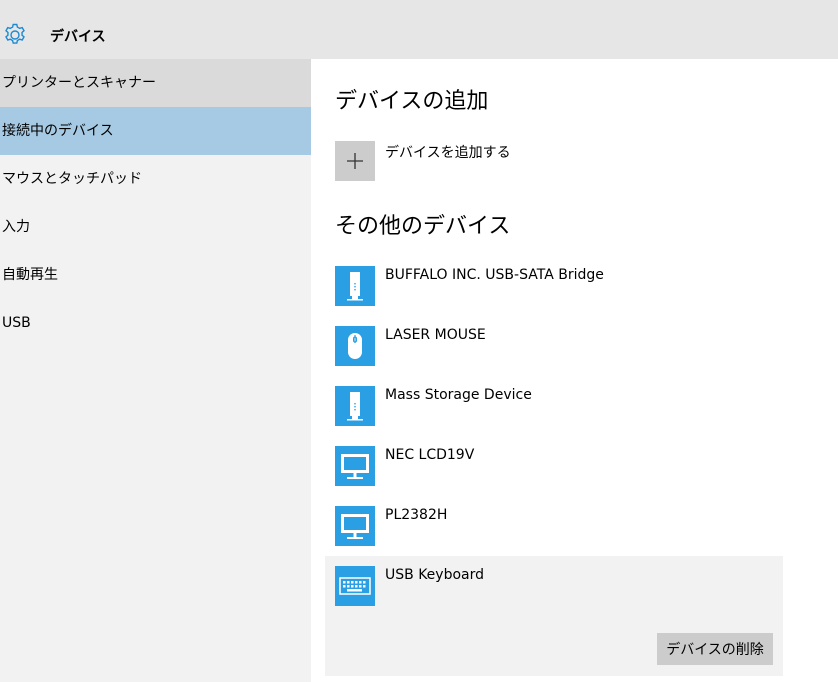 The height and width of the screenshot is (682, 838). What do you see at coordinates (15, 35) in the screenshot?
I see `gear-icon` at bounding box center [15, 35].